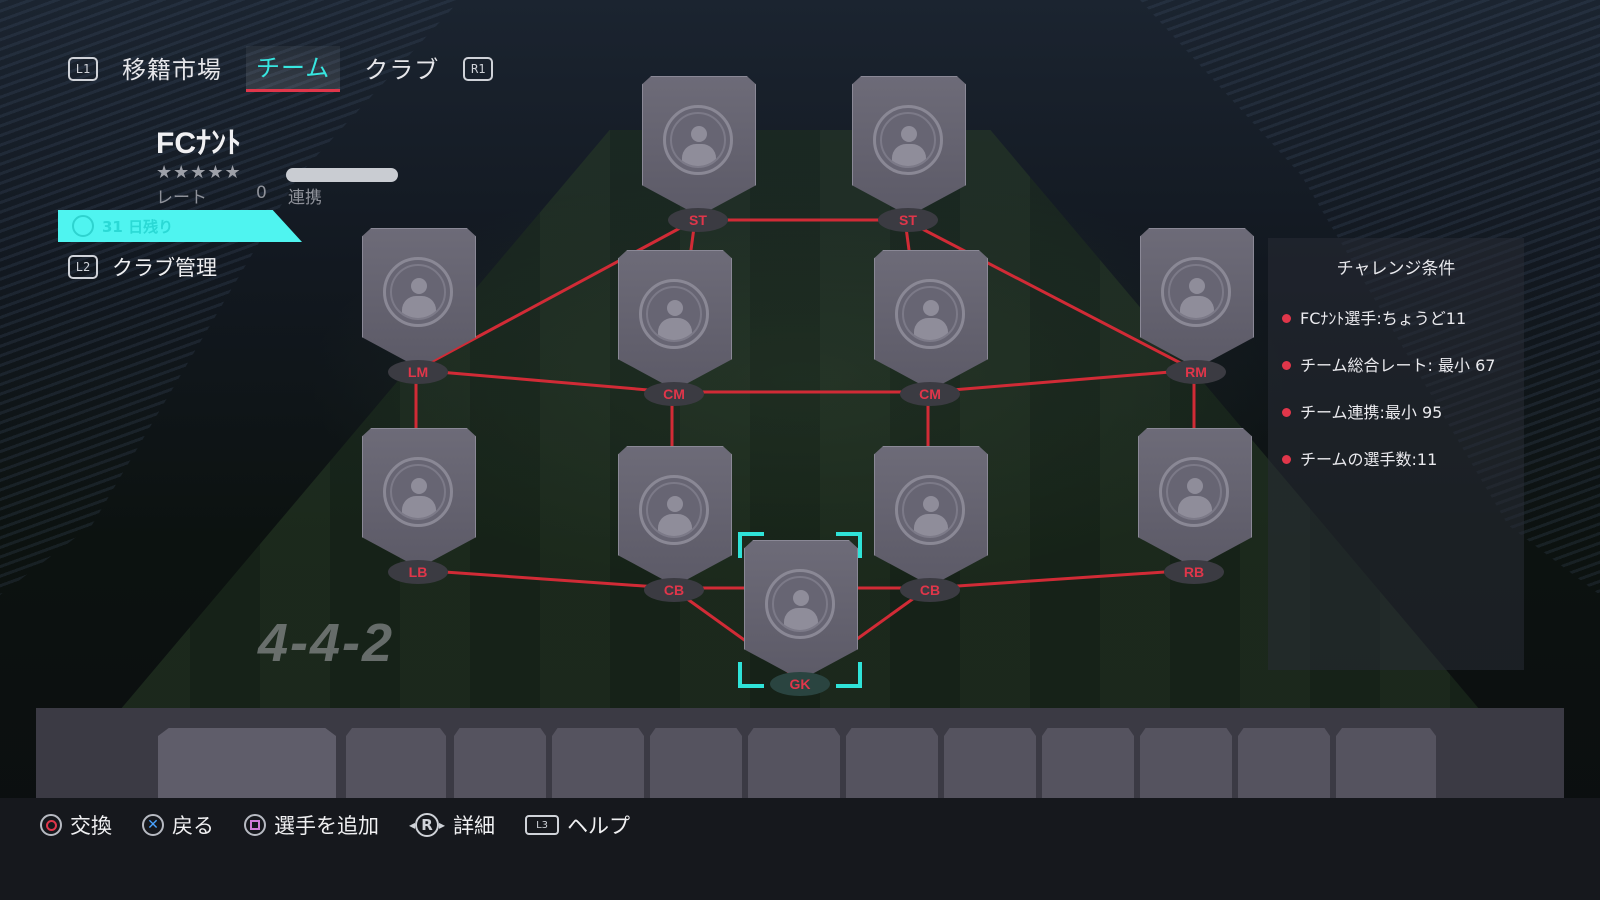 The width and height of the screenshot is (1600, 900). I want to click on player-slot-cm-left: CM, so click(675, 329).